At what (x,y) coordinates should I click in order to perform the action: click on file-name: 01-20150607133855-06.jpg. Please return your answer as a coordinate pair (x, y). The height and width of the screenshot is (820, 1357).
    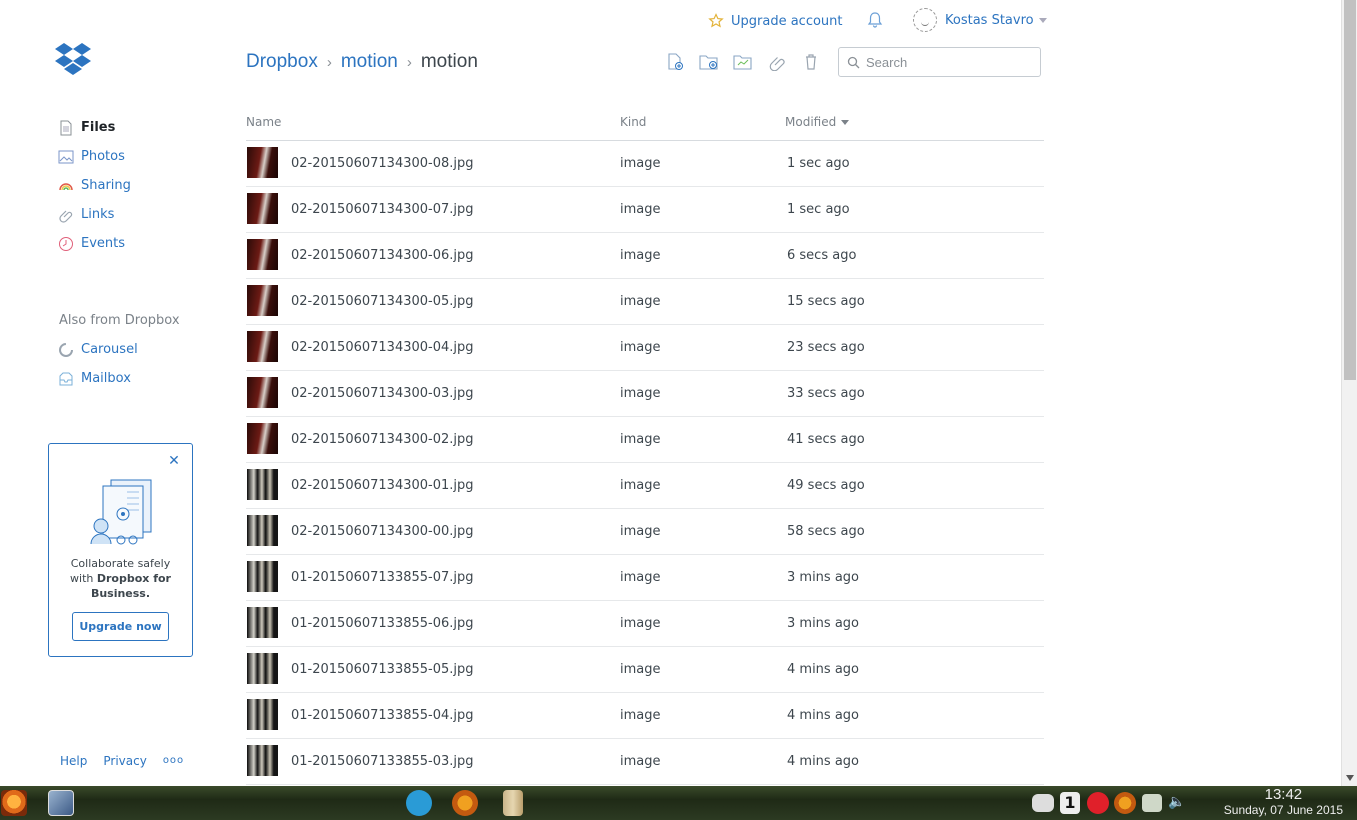
    Looking at the image, I should click on (382, 623).